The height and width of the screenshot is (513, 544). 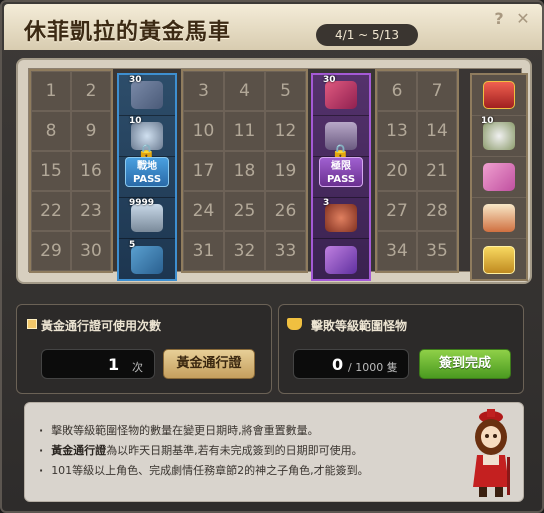 I want to click on gold-box-icon, so click(x=499, y=259).